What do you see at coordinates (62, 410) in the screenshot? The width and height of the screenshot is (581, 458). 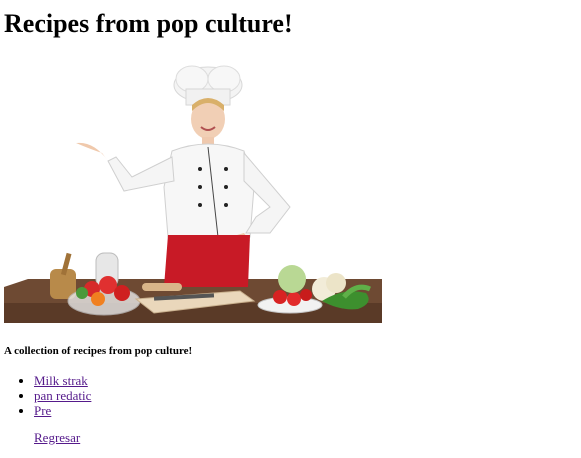 I see `list-item: Pre` at bounding box center [62, 410].